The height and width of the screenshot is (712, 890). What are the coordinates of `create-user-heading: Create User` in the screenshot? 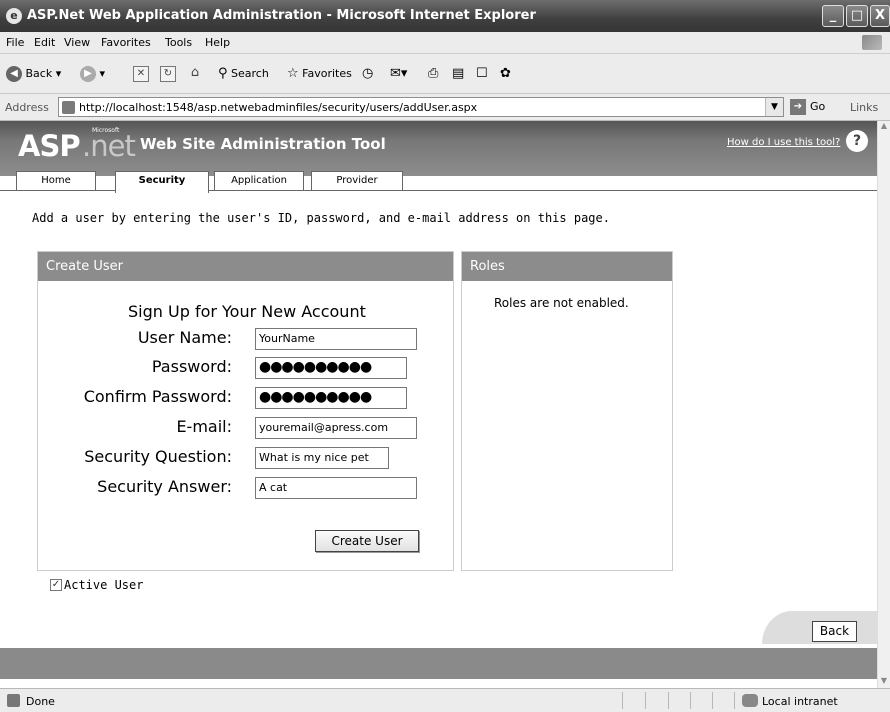 It's located at (245, 266).